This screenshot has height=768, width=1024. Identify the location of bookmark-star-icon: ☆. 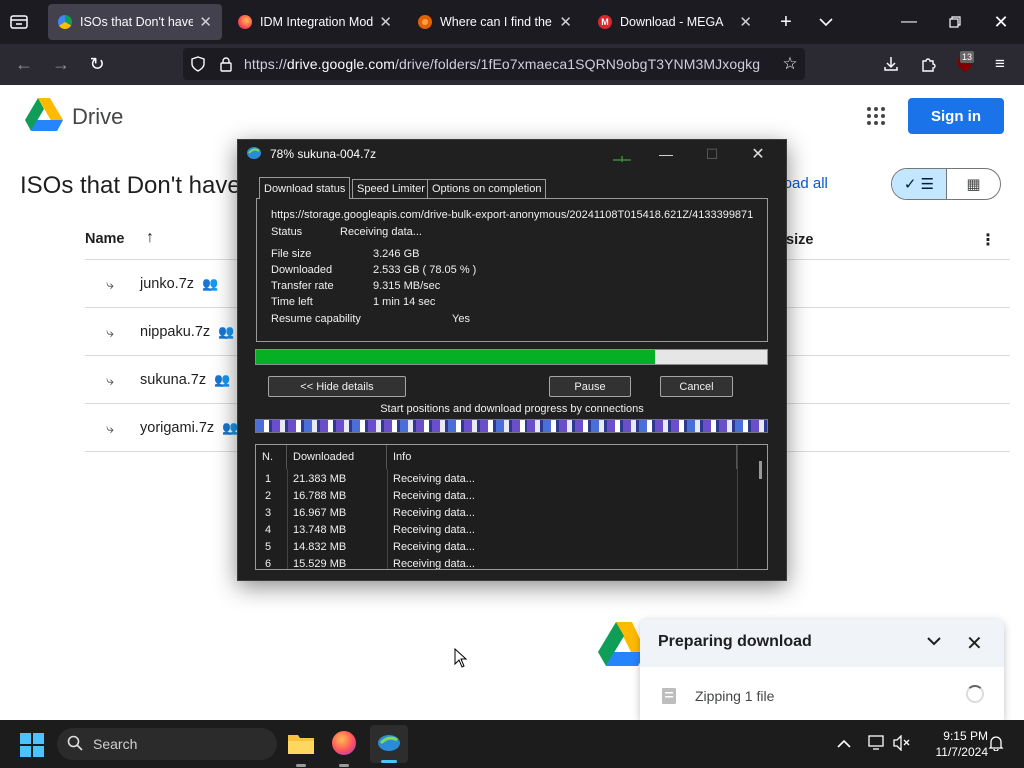
(790, 64).